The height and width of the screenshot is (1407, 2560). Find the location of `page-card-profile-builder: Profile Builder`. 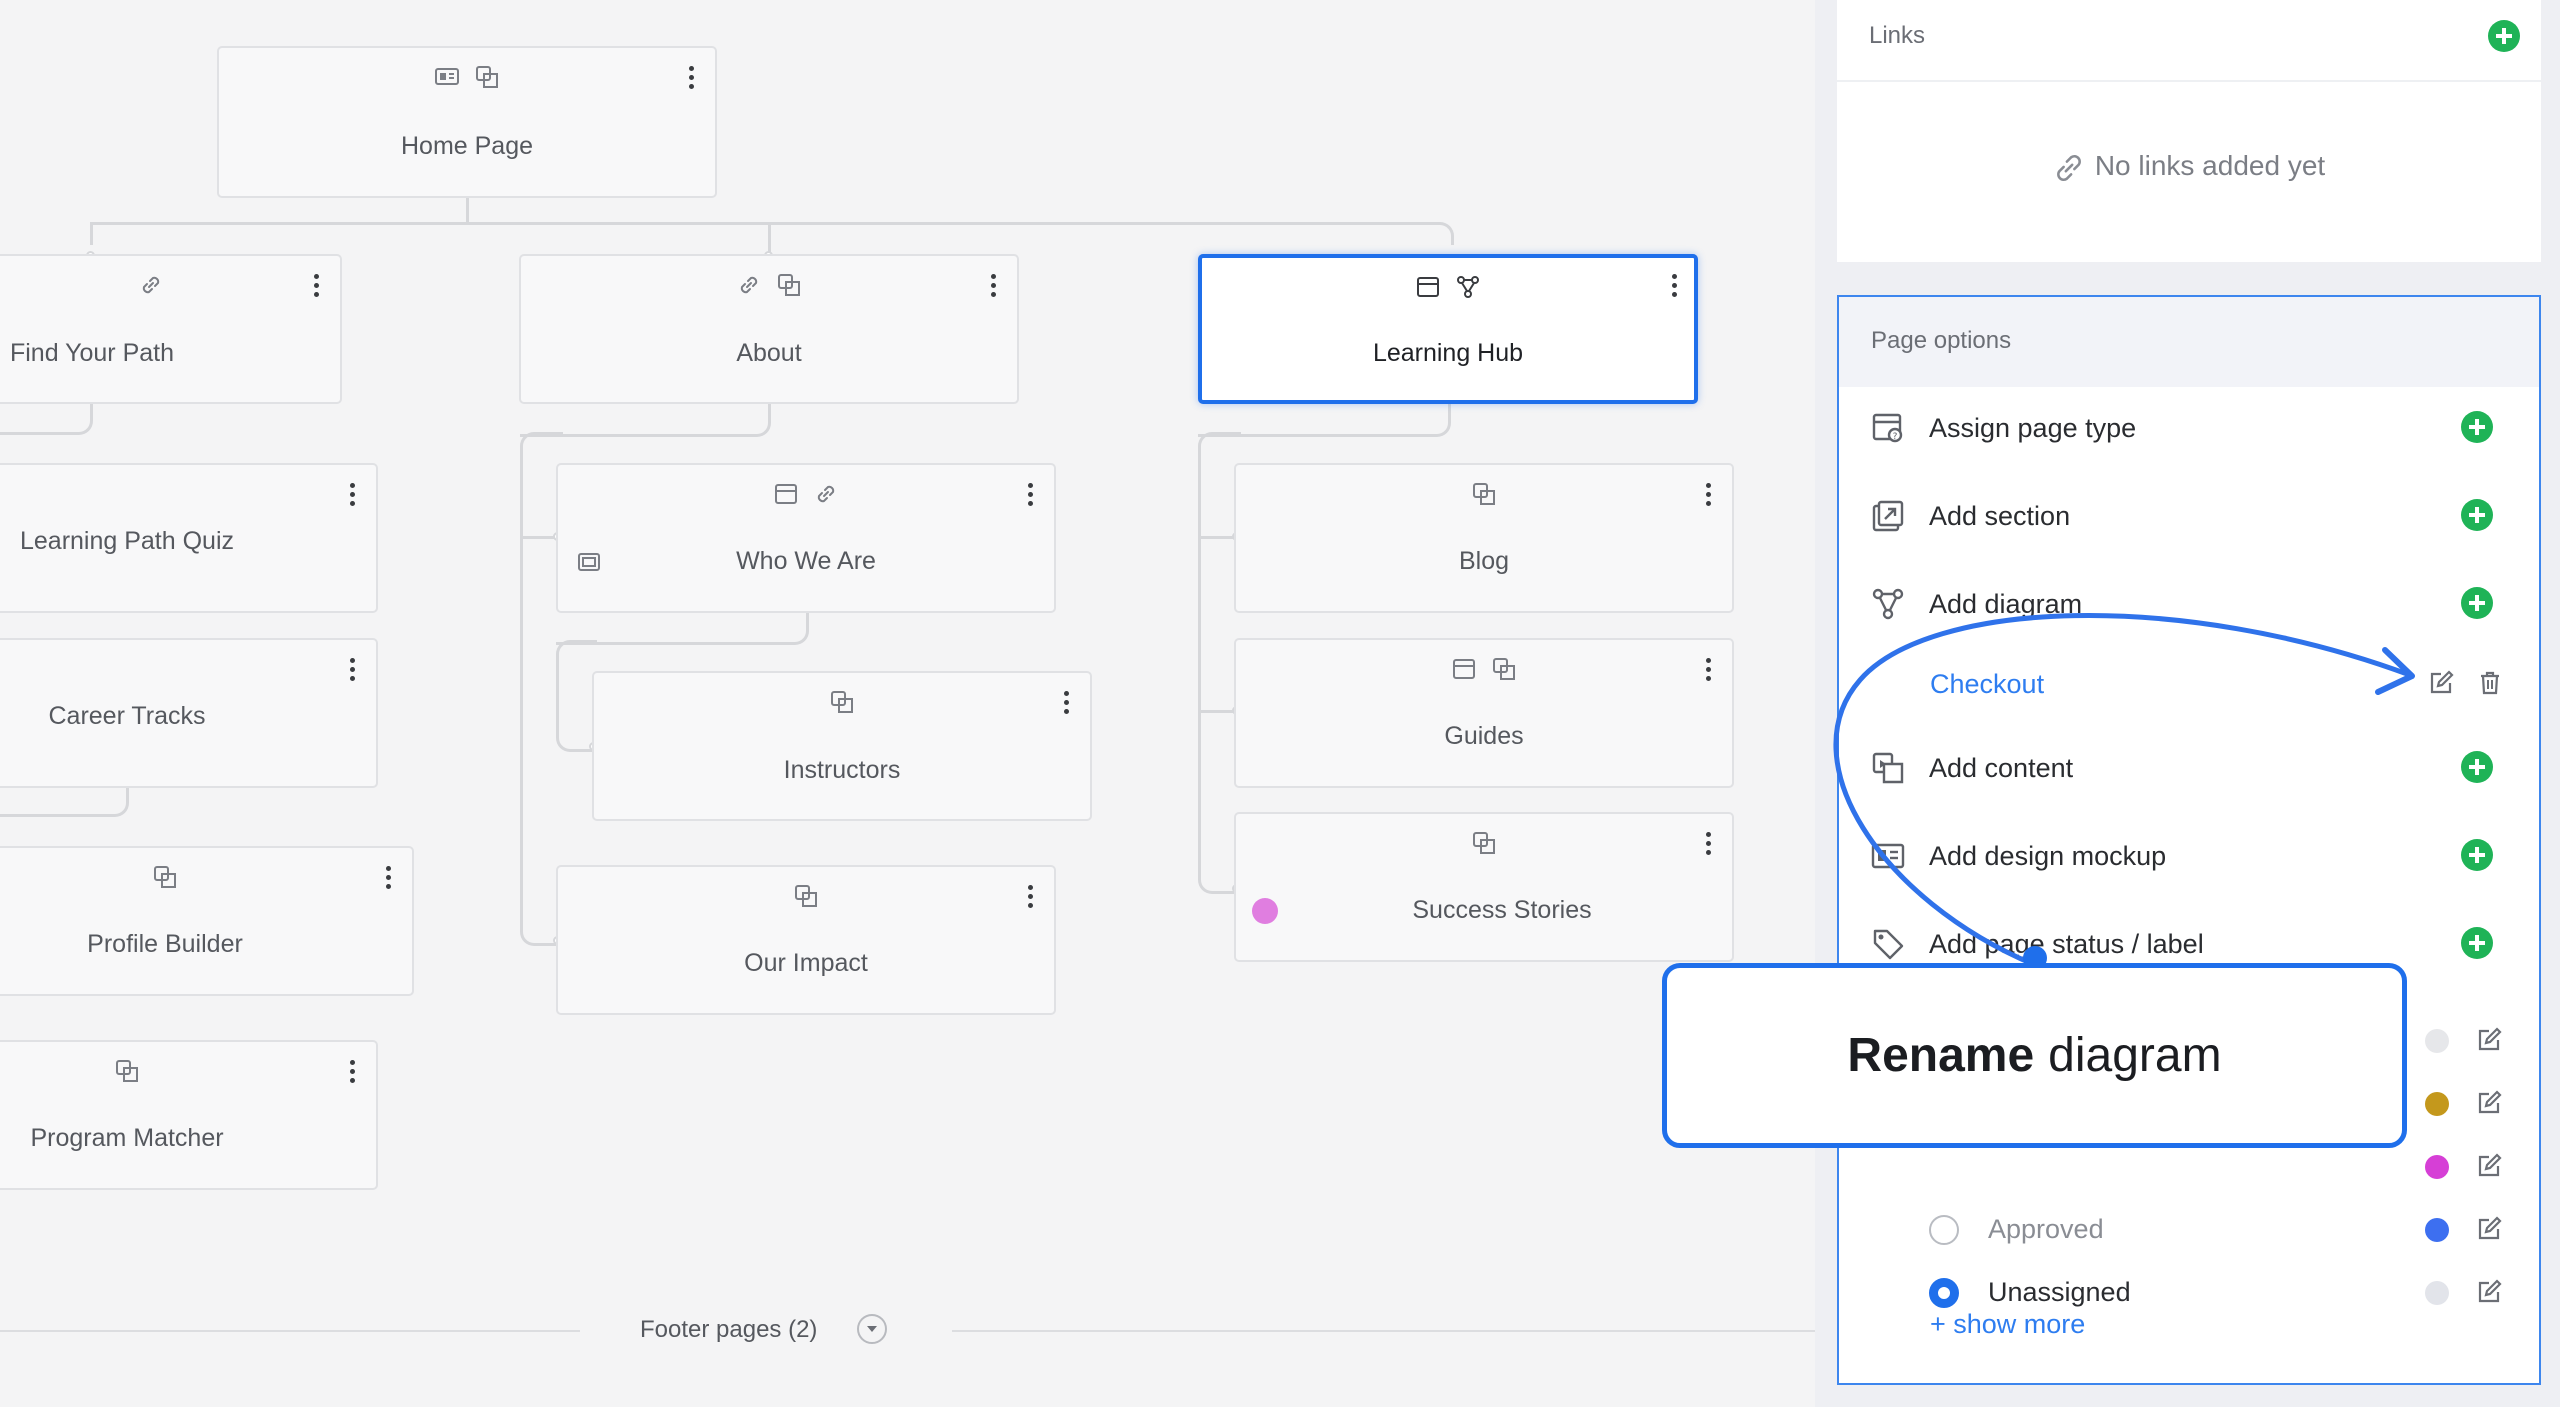

page-card-profile-builder: Profile Builder is located at coordinates (207, 921).